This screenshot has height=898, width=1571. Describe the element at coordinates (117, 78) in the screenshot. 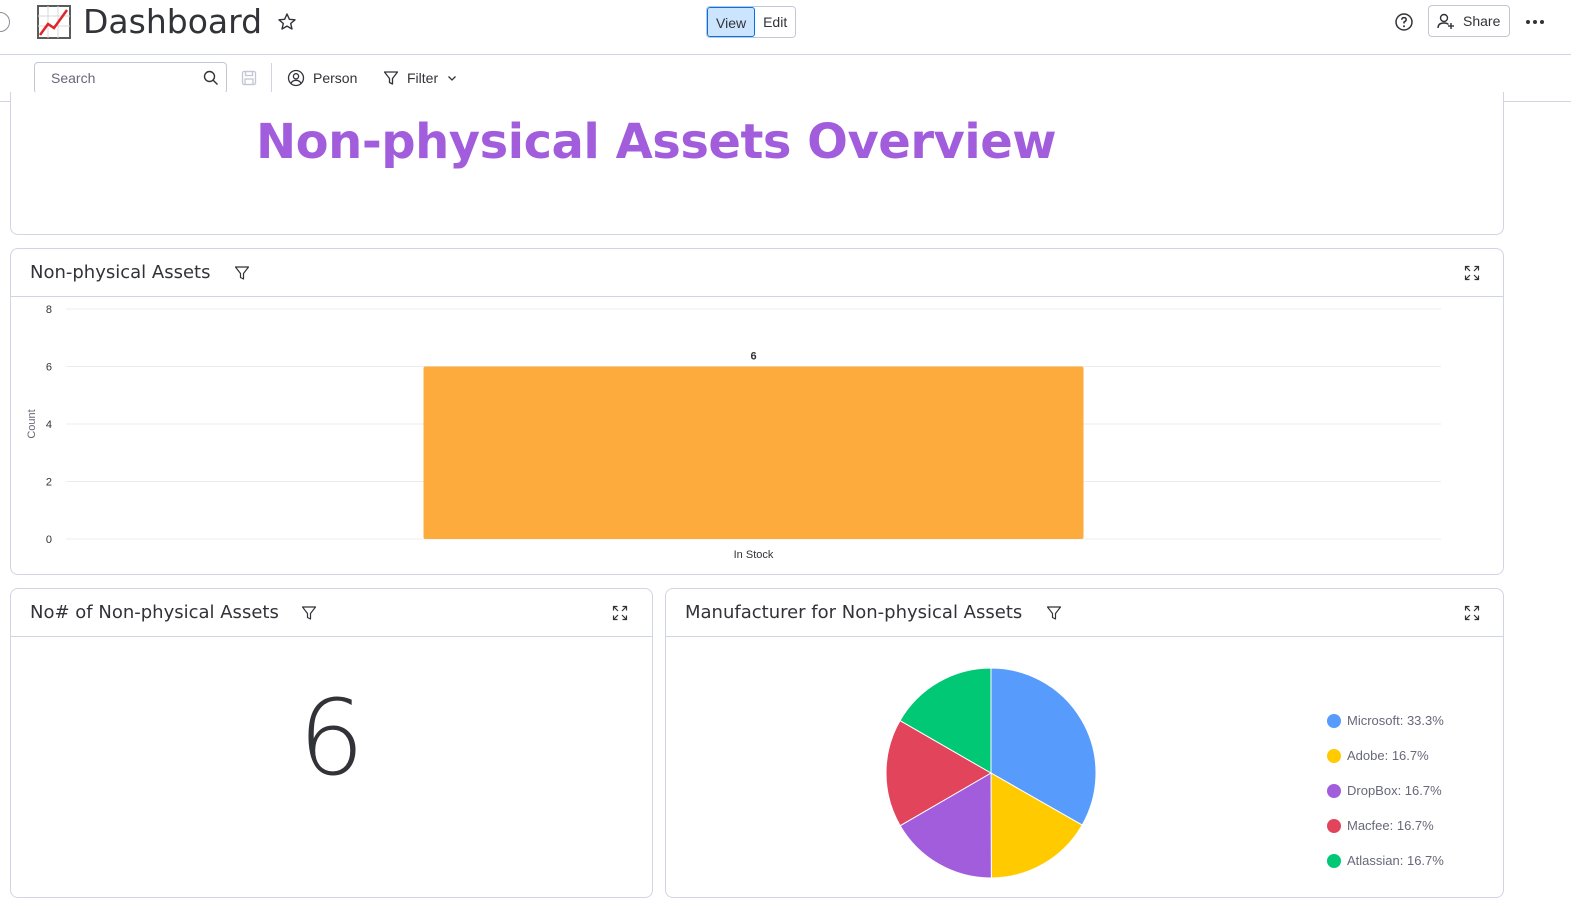

I see `search-input` at that location.